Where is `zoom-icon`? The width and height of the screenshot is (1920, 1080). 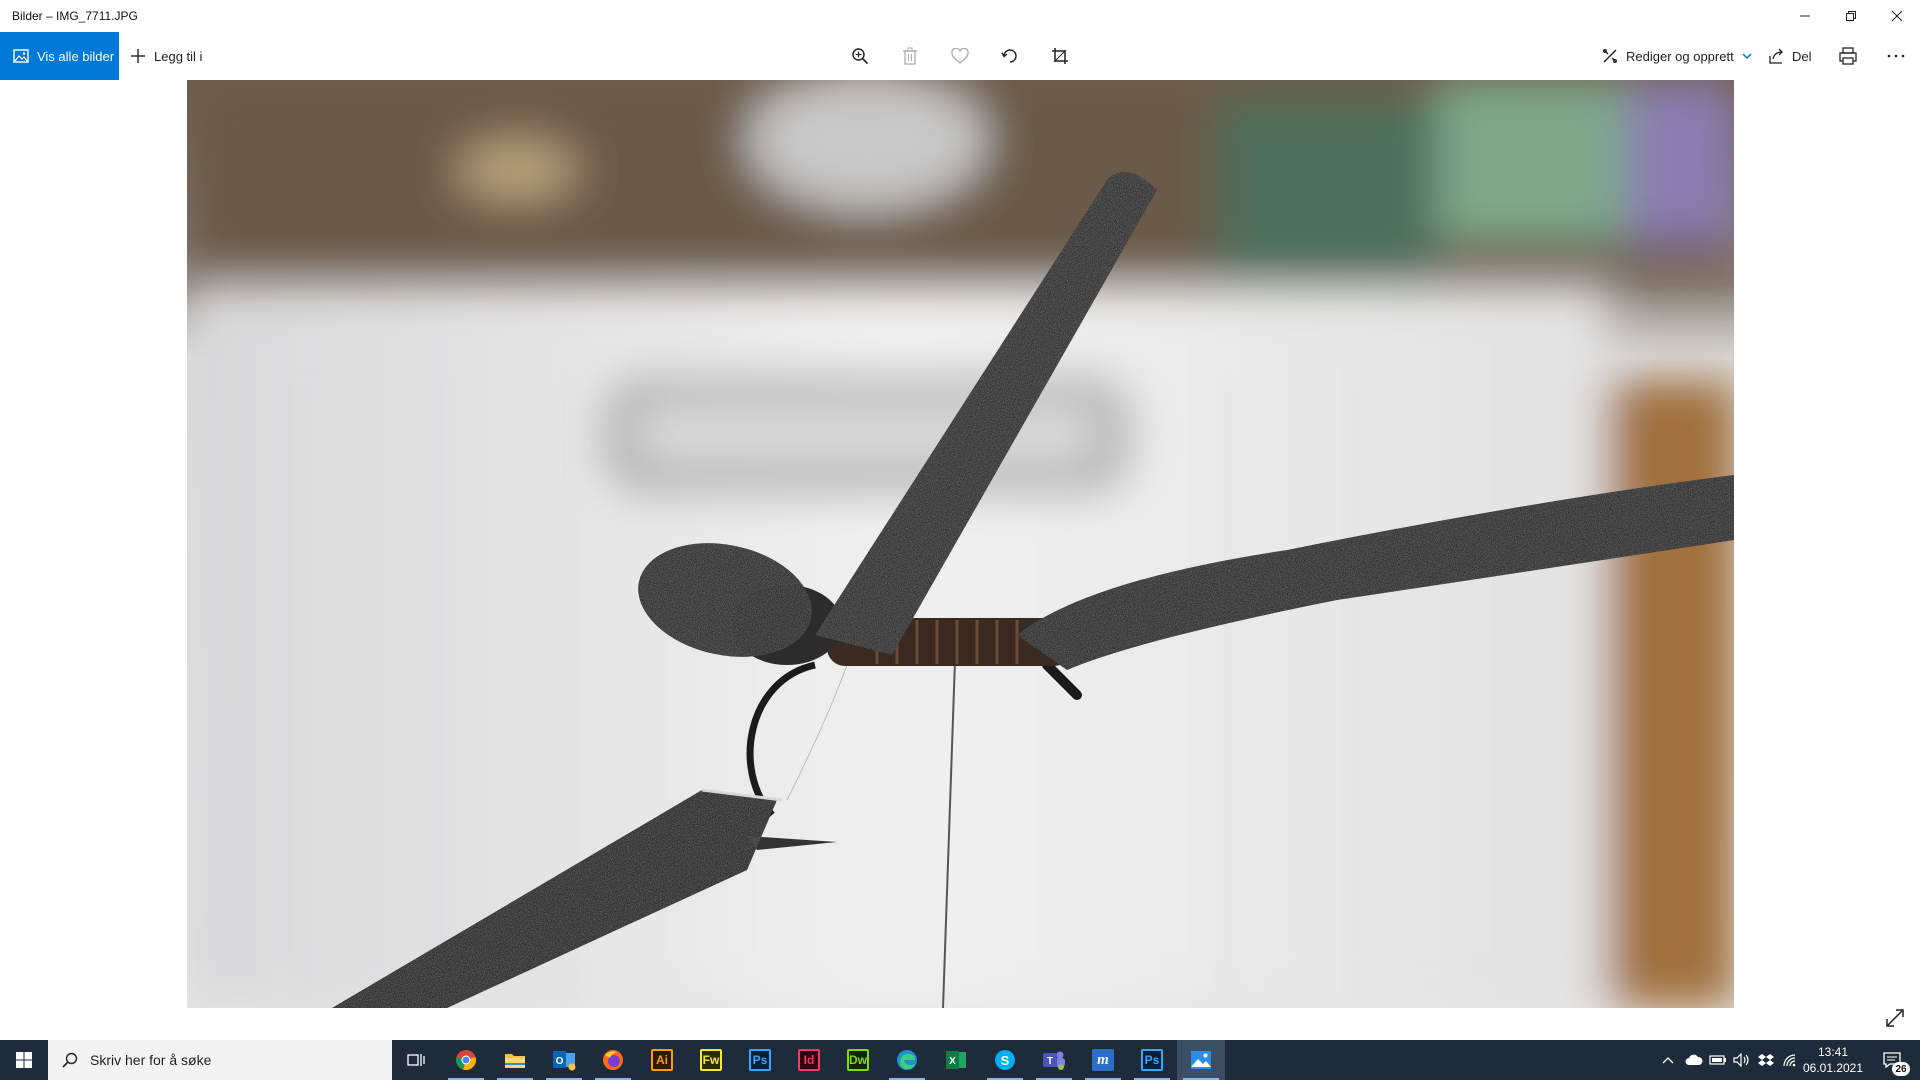
zoom-icon is located at coordinates (860, 56).